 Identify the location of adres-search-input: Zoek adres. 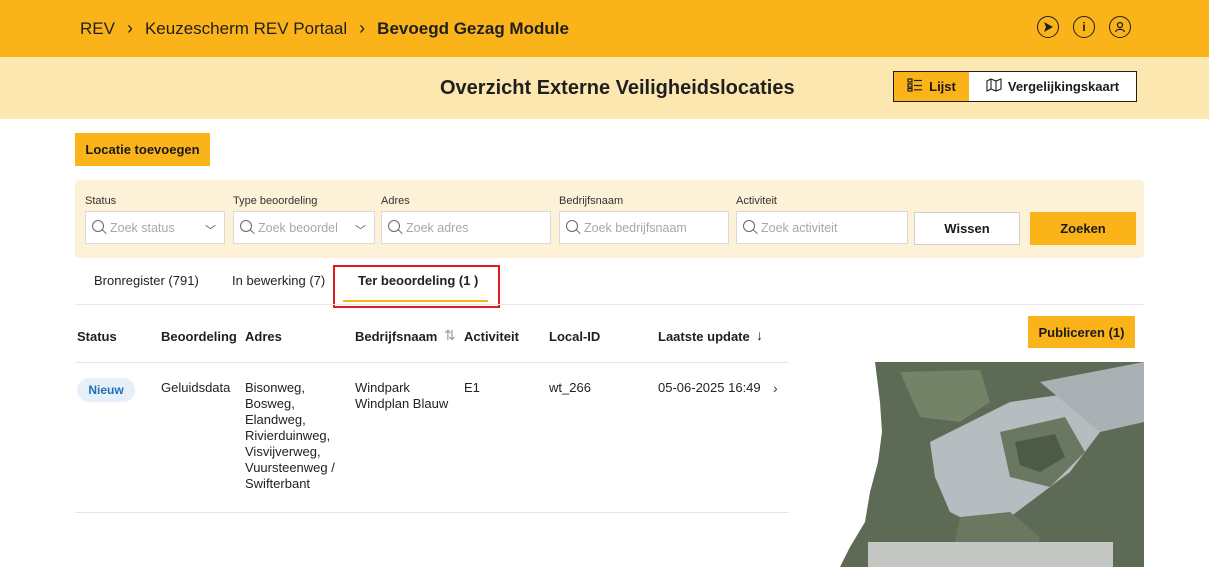
(466, 227).